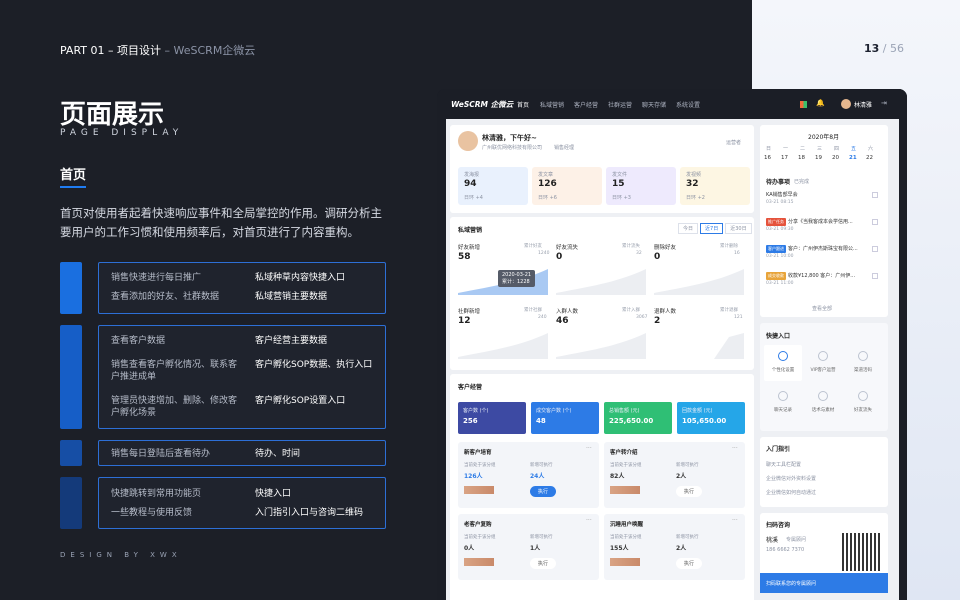 The width and height of the screenshot is (960, 600). What do you see at coordinates (586, 104) in the screenshot?
I see `nav-item-customer: 客户经营` at bounding box center [586, 104].